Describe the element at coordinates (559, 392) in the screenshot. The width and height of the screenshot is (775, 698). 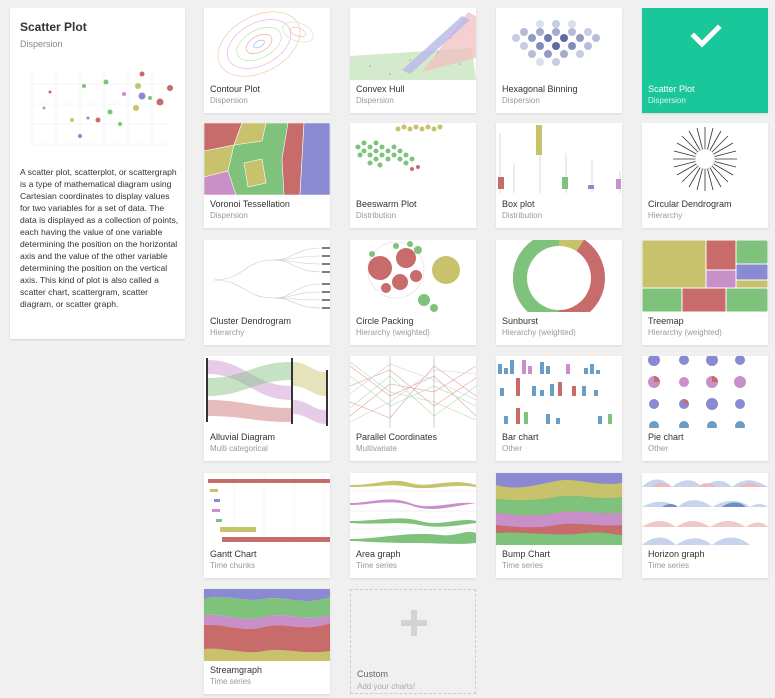
I see `bar-chart-thumbnail` at that location.